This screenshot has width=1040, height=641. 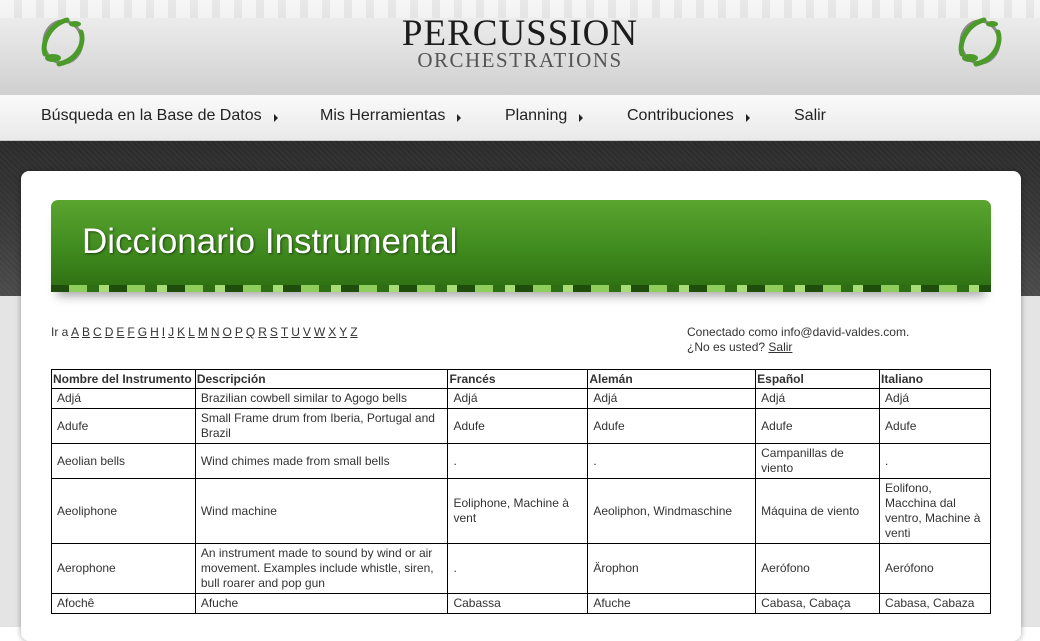 What do you see at coordinates (191, 332) in the screenshot?
I see `alphabet-letter-l: L` at bounding box center [191, 332].